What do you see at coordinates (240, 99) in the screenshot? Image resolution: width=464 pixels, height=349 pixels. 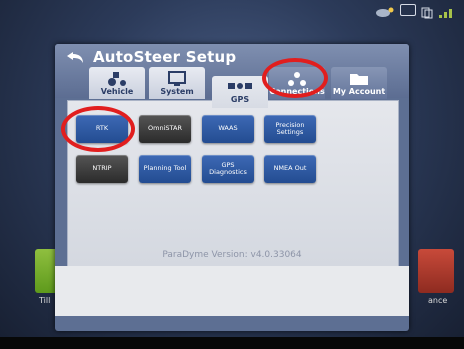 I see `tab-label: GPS` at bounding box center [240, 99].